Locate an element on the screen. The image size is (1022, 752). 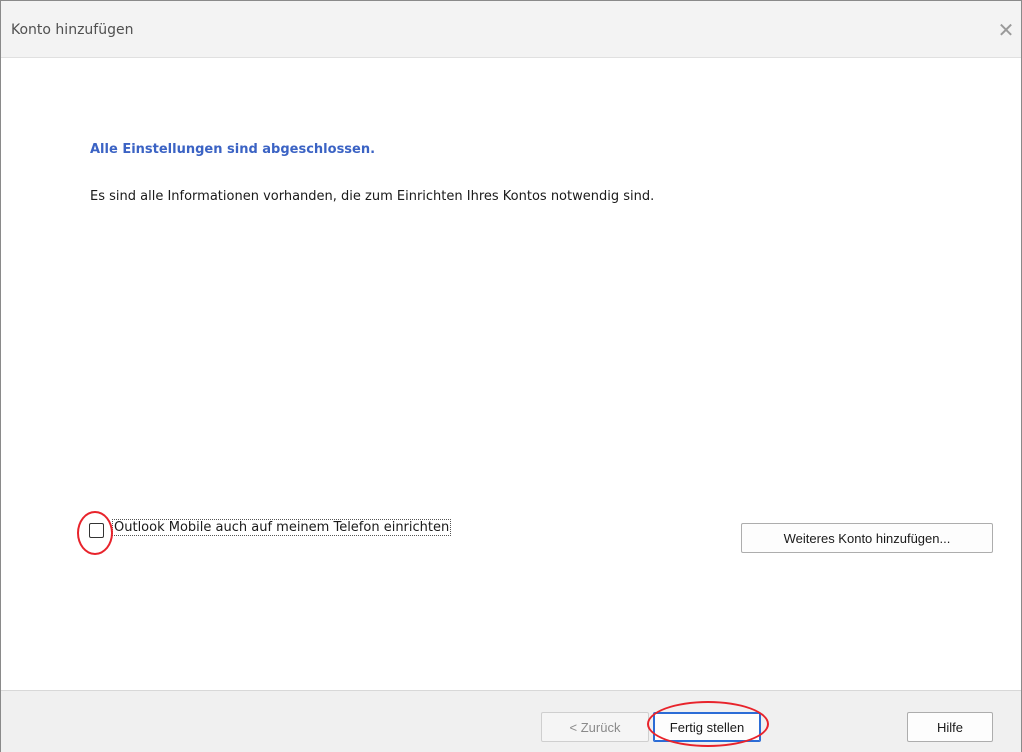
window-title: Konto hinzufügen is located at coordinates (72, 30).